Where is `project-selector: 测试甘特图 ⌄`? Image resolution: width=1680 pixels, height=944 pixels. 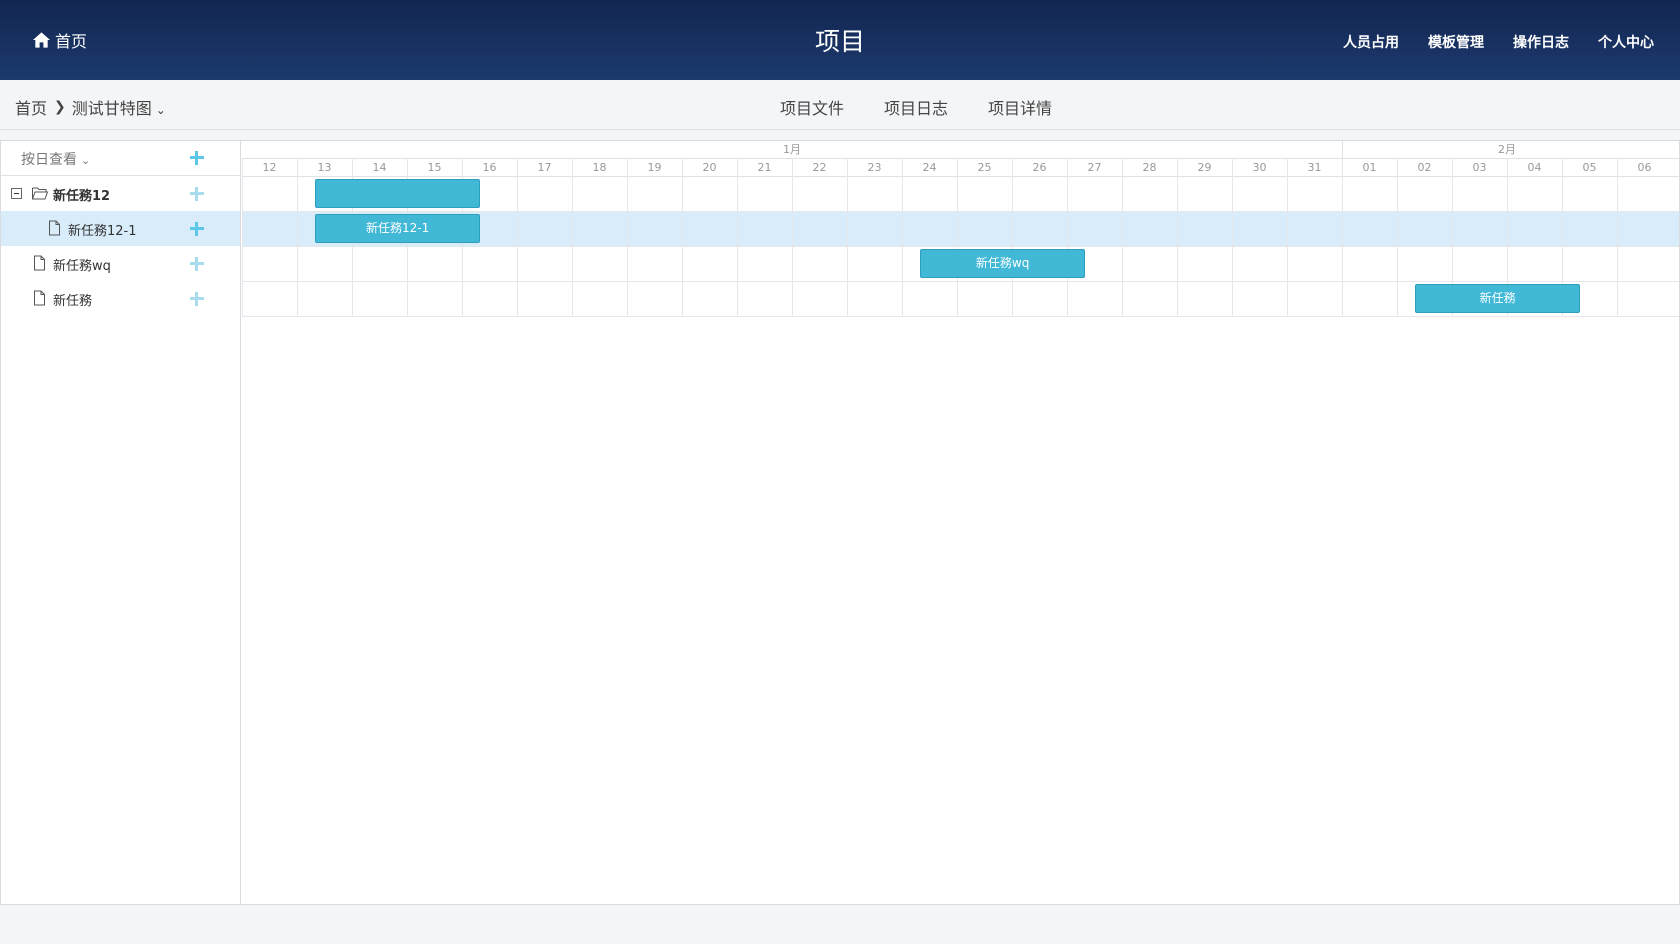
project-selector: 测试甘特图 ⌄ is located at coordinates (119, 107).